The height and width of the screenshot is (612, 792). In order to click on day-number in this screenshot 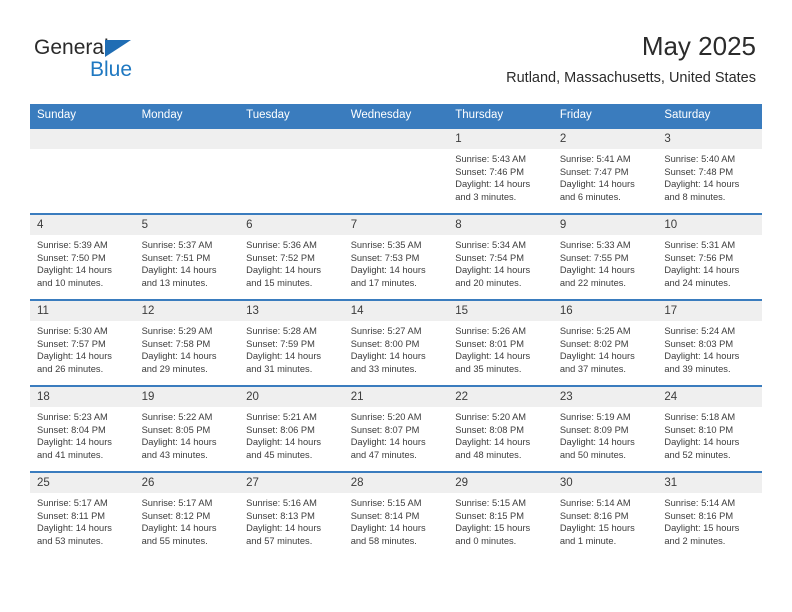, I will do `click(291, 139)`.